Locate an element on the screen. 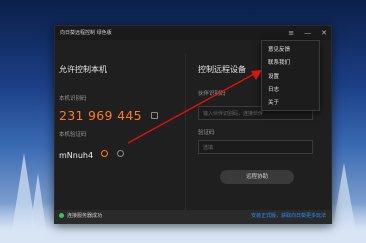 Image resolution: width=366 pixels, height=243 pixels. verify-code-label: 验证码 is located at coordinates (206, 133).